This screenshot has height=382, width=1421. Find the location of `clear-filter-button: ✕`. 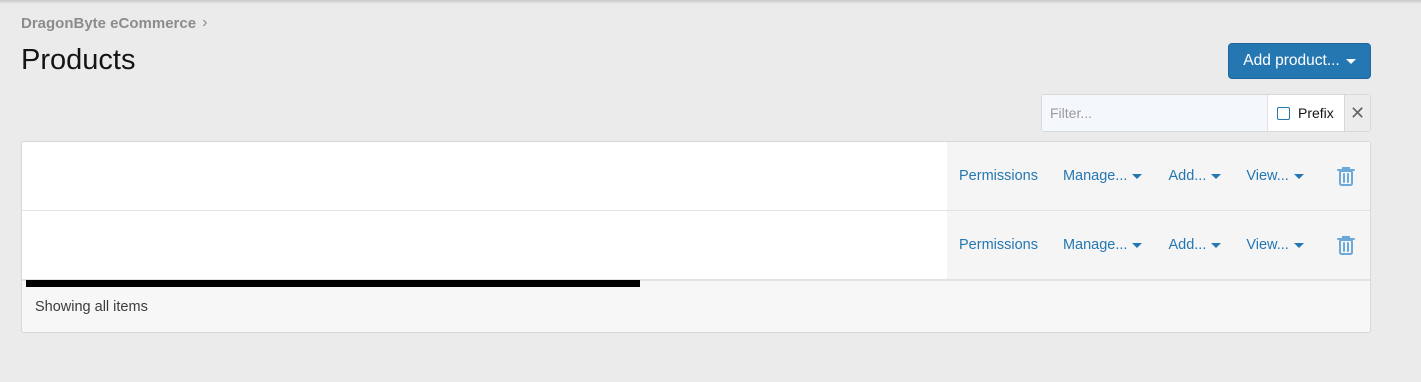

clear-filter-button: ✕ is located at coordinates (1357, 113).